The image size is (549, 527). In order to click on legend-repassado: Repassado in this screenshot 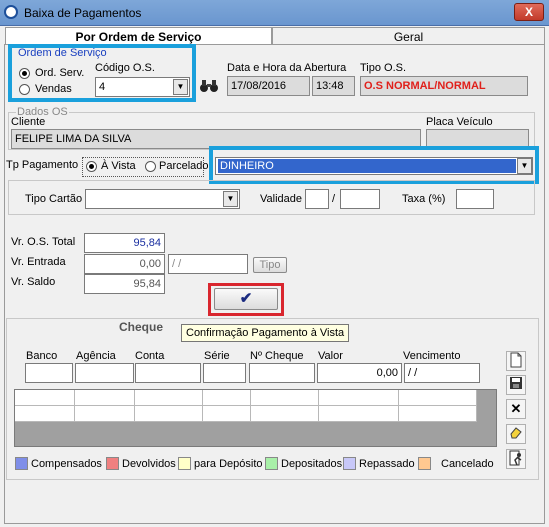, I will do `click(387, 464)`.